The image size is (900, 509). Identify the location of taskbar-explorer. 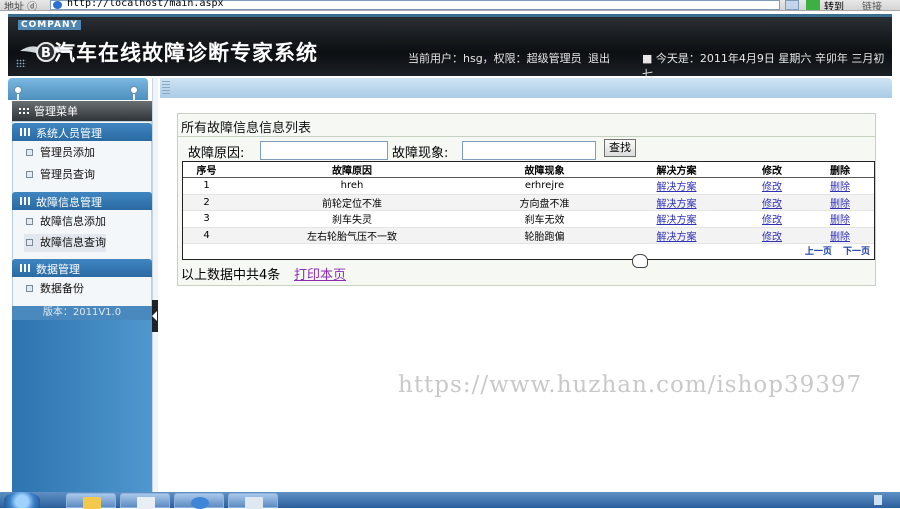
(91, 501).